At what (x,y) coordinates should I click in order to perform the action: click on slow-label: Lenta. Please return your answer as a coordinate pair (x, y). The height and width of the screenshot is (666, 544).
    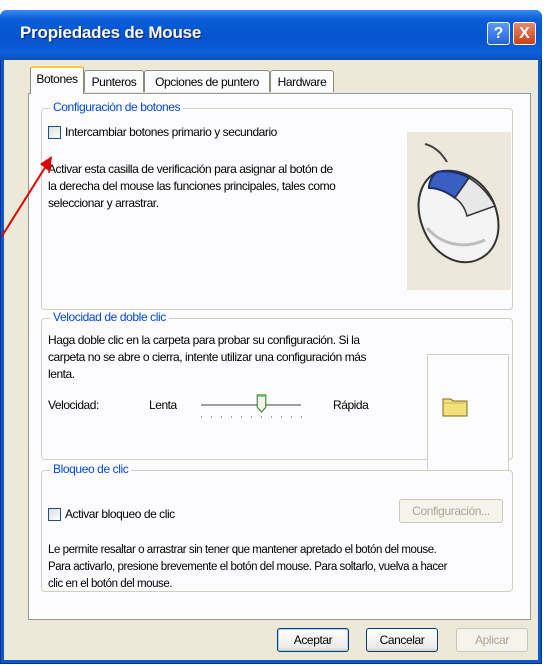
    Looking at the image, I should click on (163, 405).